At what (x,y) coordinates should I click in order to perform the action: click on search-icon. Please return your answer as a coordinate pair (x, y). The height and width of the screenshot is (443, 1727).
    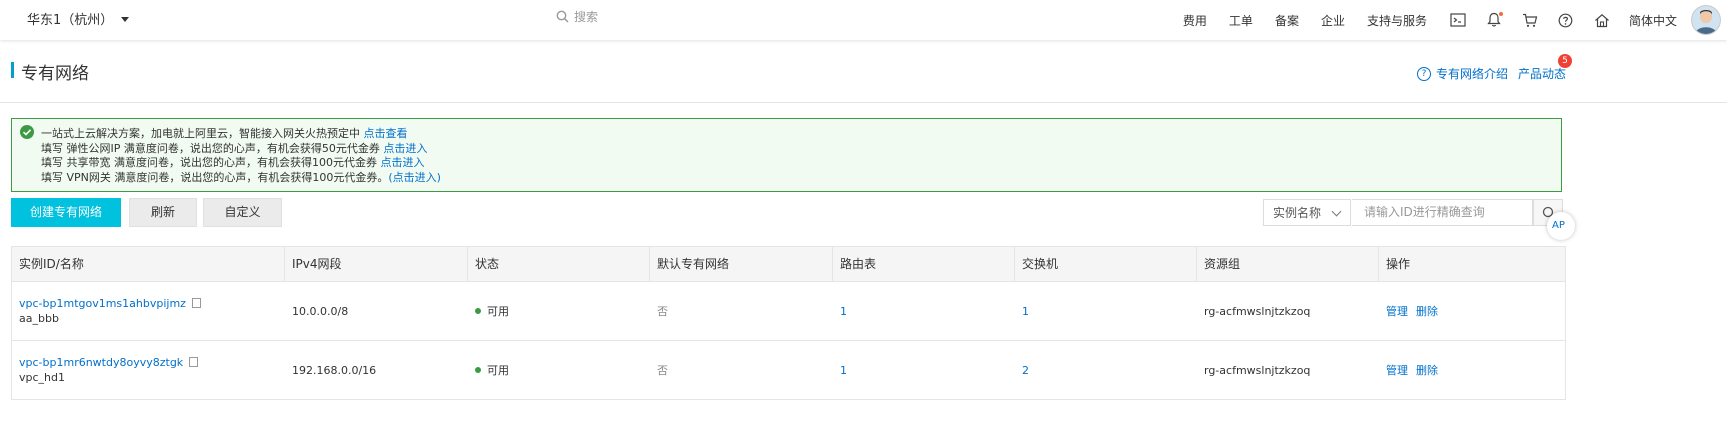
    Looking at the image, I should click on (562, 16).